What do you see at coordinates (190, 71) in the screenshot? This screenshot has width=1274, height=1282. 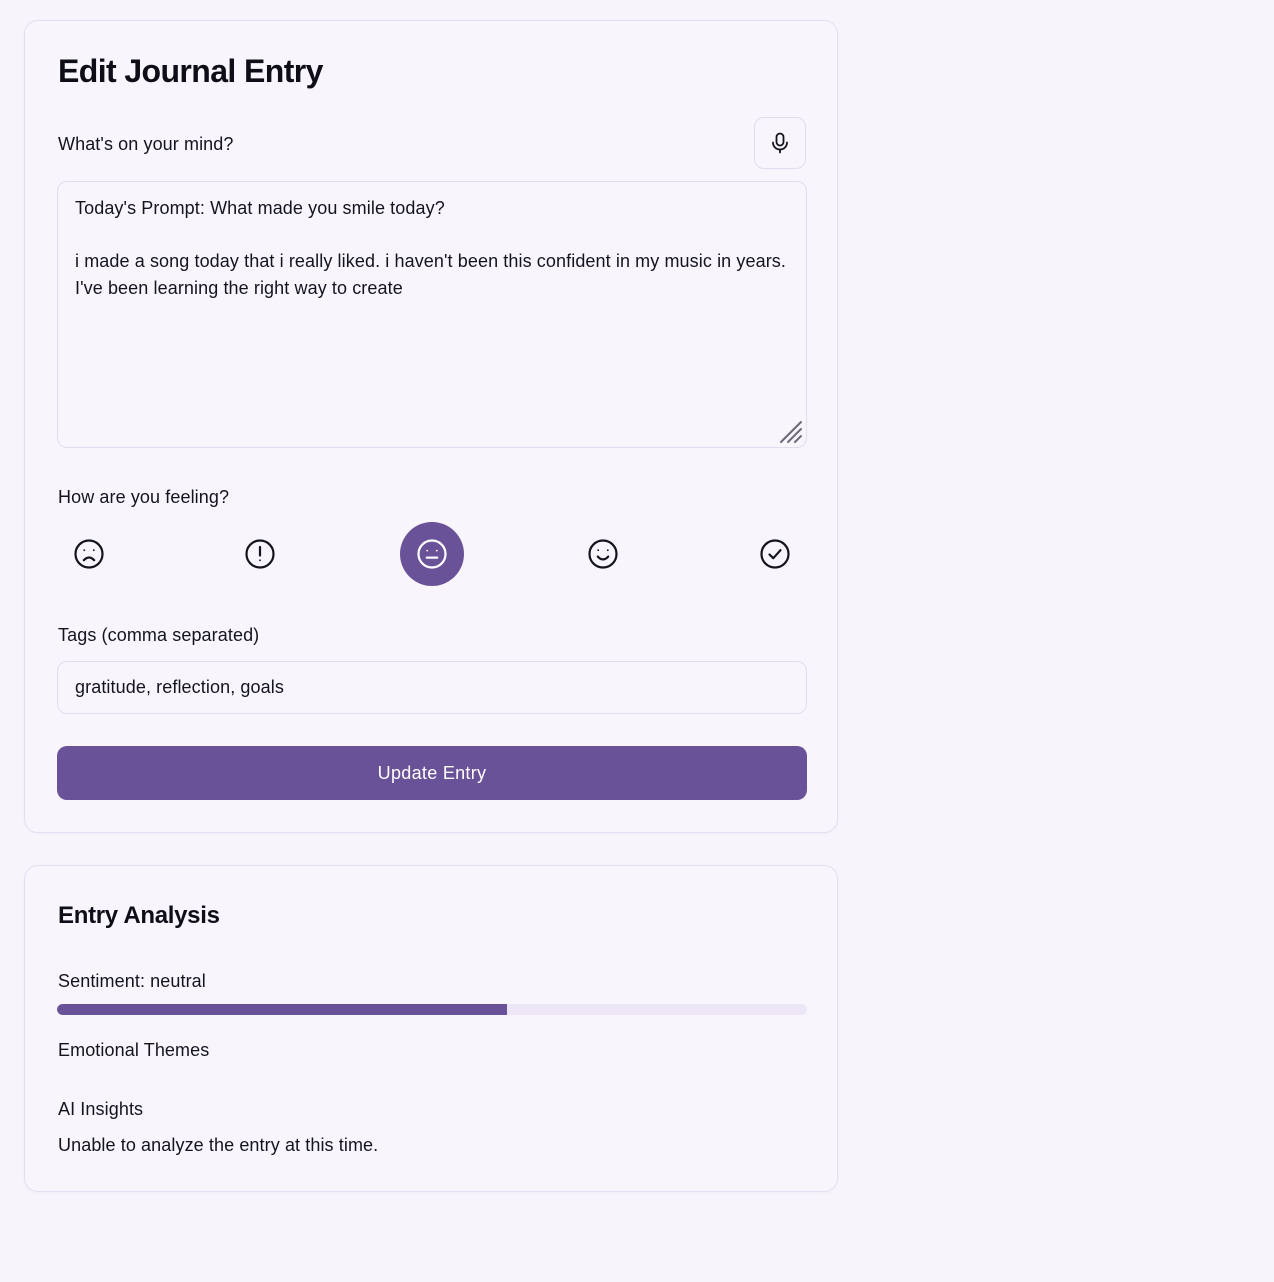 I see `page-title: Edit Journal Entry` at bounding box center [190, 71].